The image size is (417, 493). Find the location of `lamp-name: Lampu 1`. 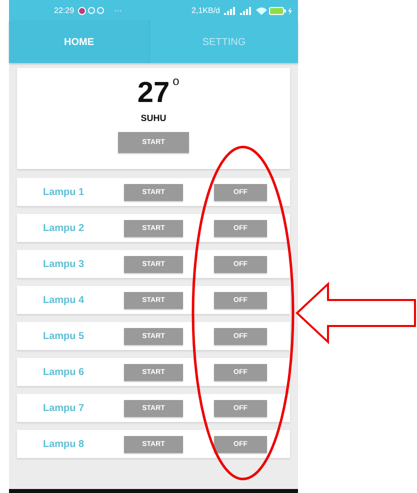

lamp-name: Lampu 1 is located at coordinates (64, 192).